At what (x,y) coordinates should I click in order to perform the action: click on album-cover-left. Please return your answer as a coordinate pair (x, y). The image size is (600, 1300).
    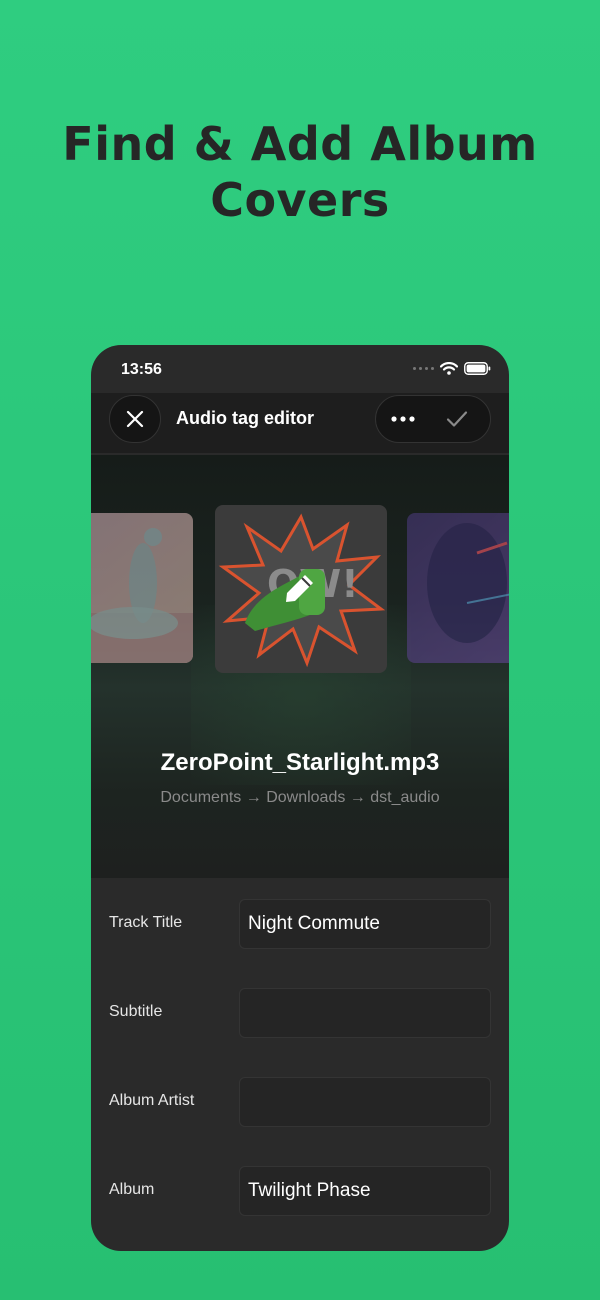
    Looking at the image, I should click on (142, 588).